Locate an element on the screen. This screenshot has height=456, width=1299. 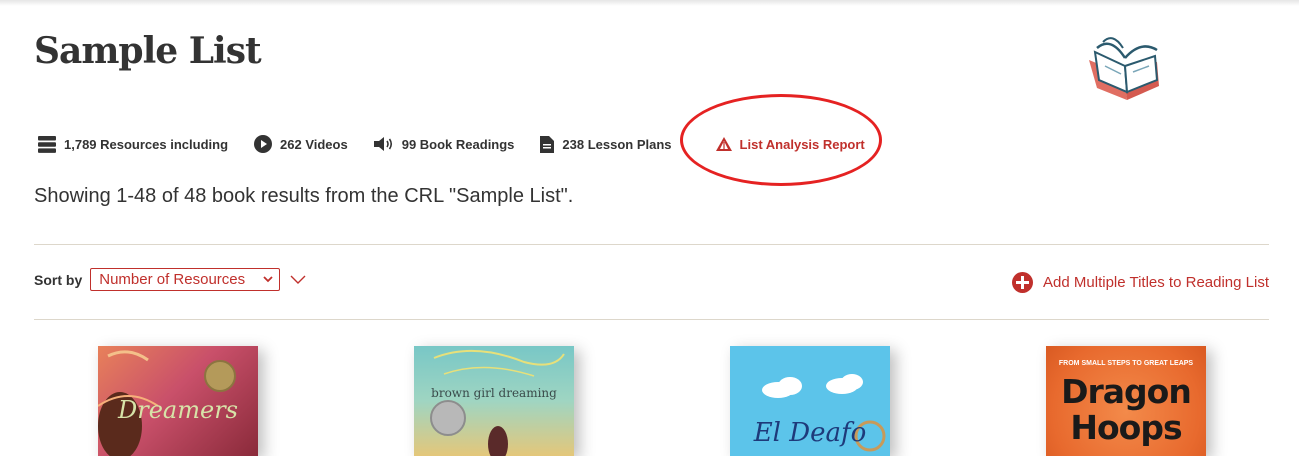
document-icon is located at coordinates (547, 144).